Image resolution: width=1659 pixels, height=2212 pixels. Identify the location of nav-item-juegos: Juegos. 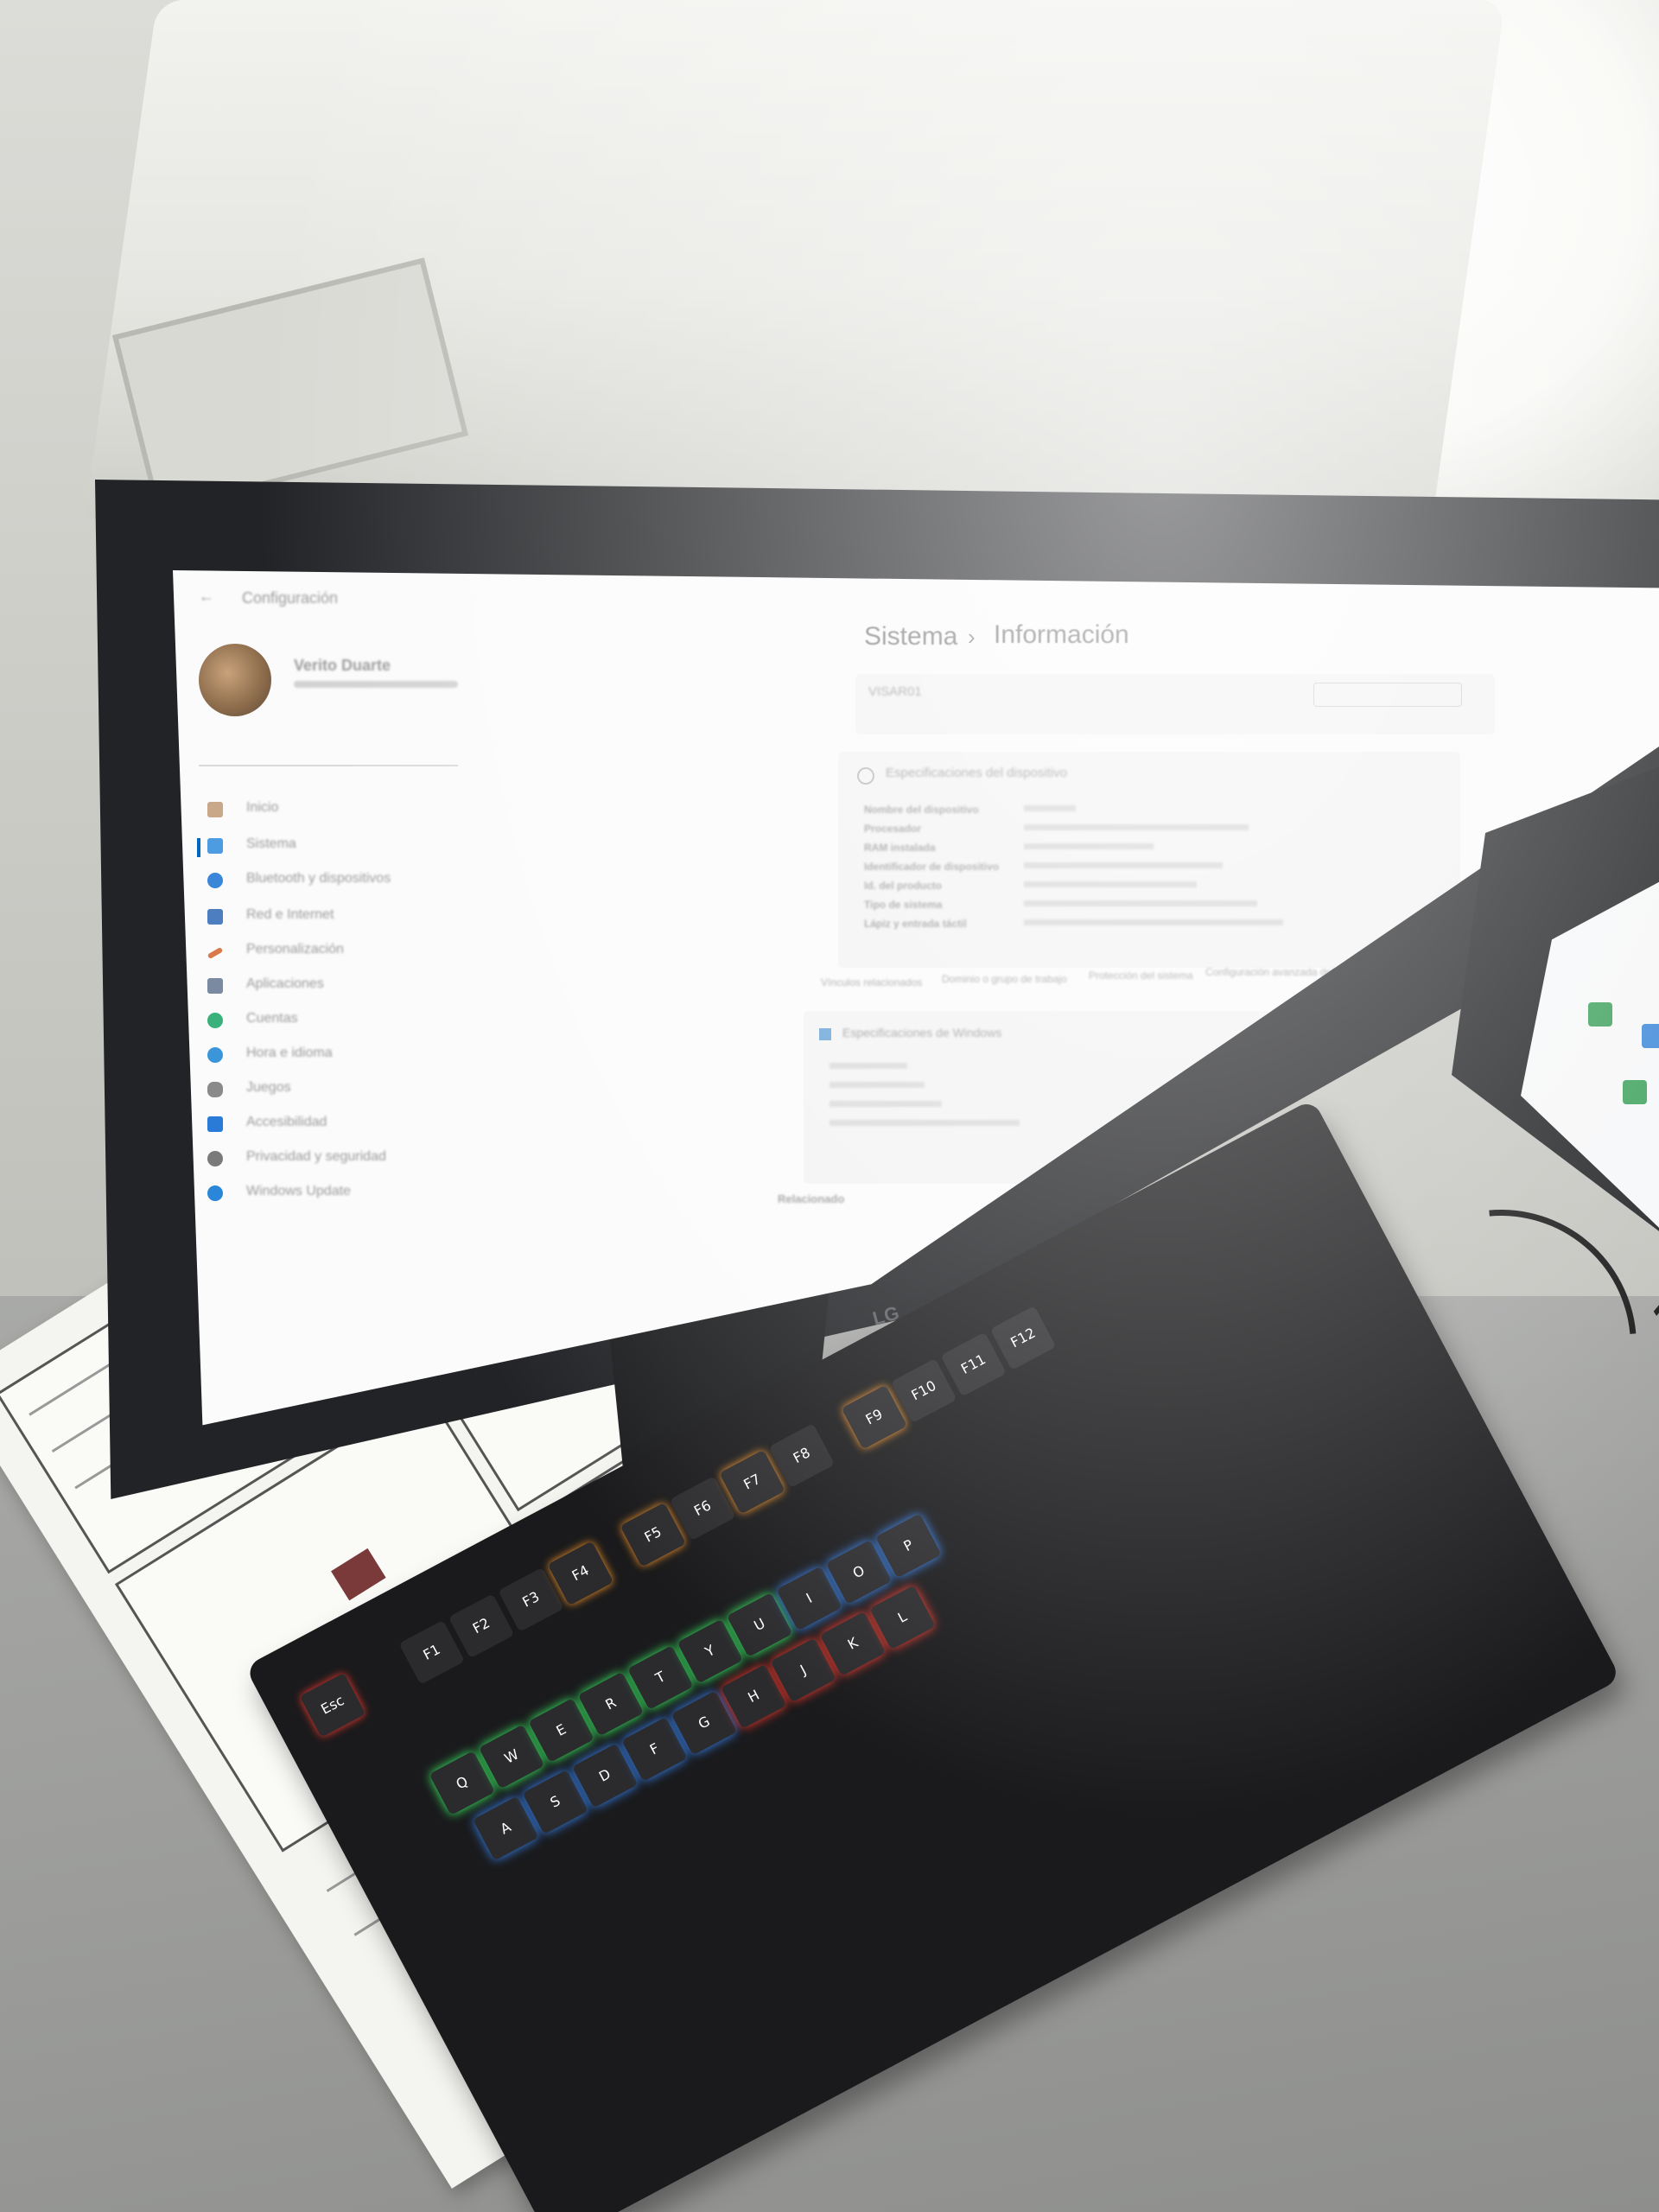
(268, 1088).